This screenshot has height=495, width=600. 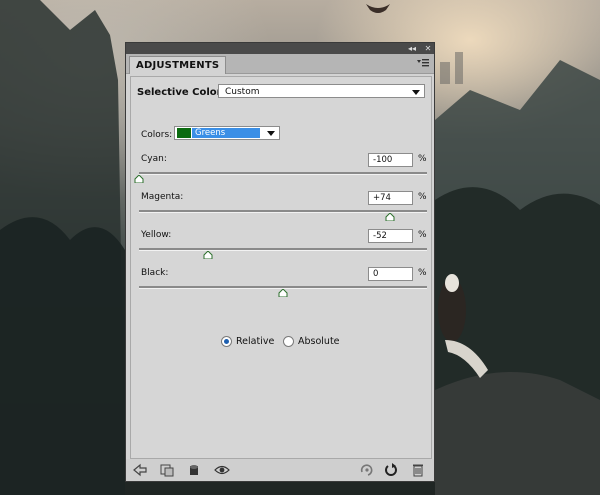 What do you see at coordinates (321, 91) in the screenshot?
I see `preset-dropdown: Custom` at bounding box center [321, 91].